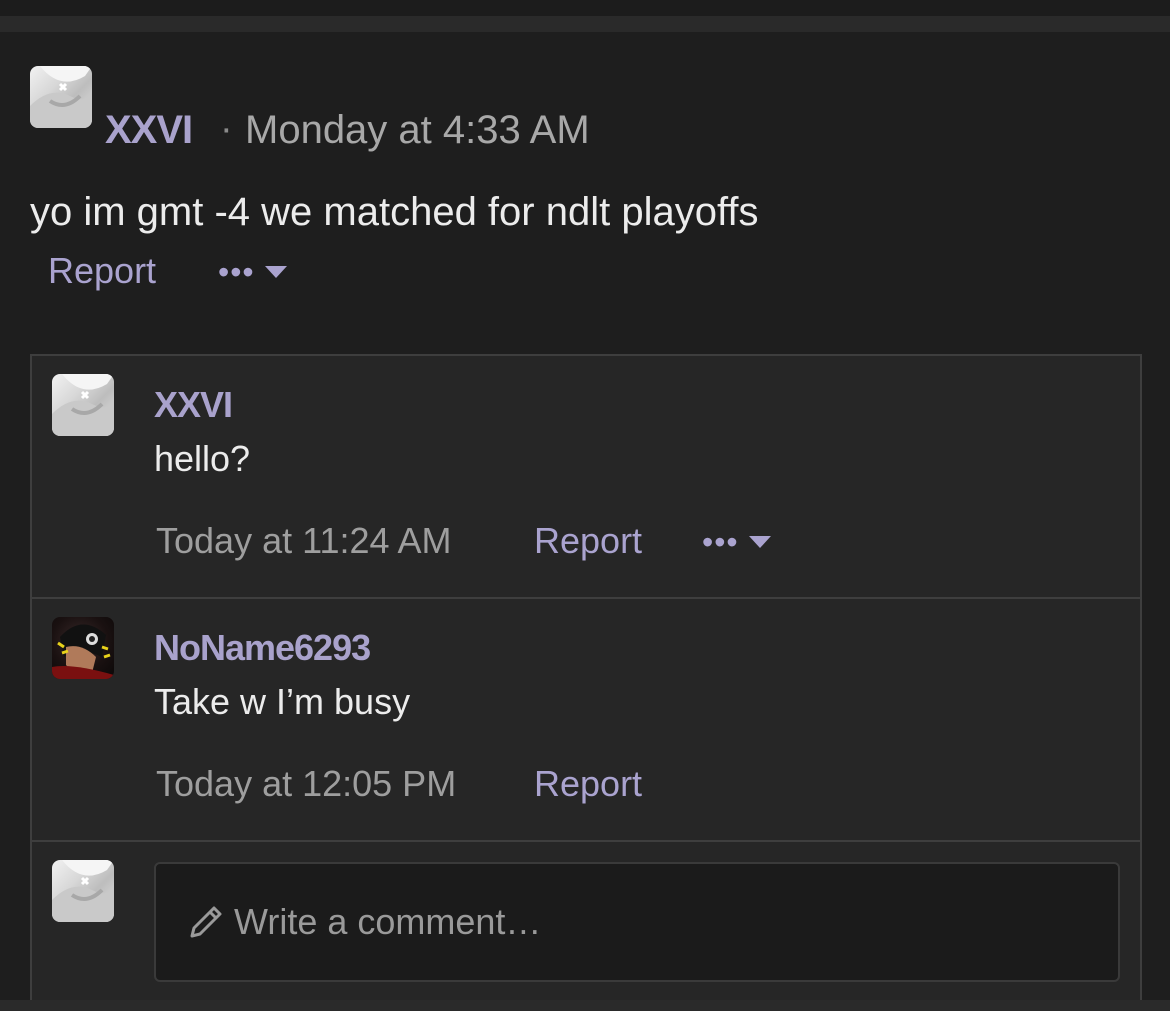 The width and height of the screenshot is (1170, 1011). Describe the element at coordinates (262, 648) in the screenshot. I see `comment-author-name: NoName6293` at that location.